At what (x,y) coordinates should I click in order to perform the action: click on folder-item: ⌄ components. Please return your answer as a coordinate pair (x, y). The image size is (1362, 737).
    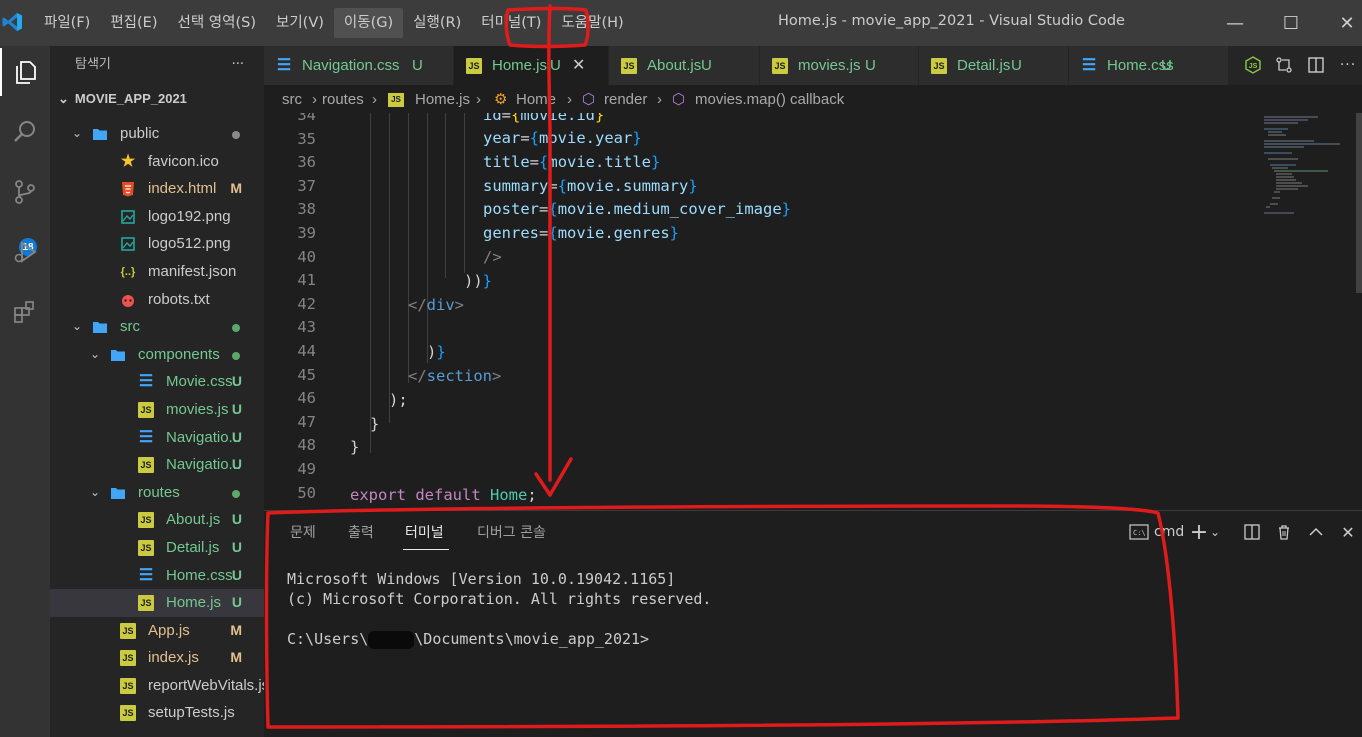
    Looking at the image, I should click on (157, 355).